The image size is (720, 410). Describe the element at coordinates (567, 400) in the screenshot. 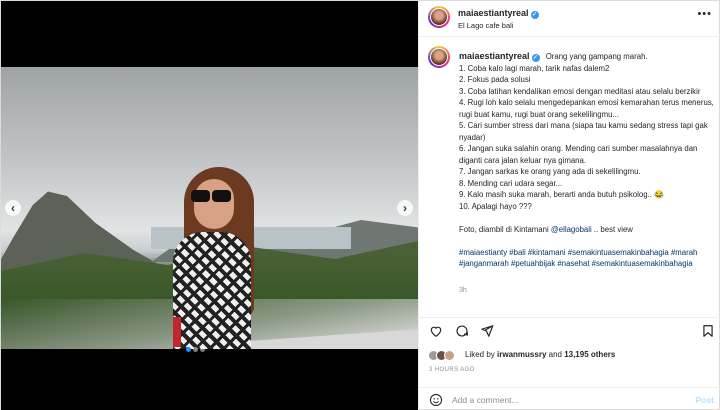

I see `comment-input` at that location.